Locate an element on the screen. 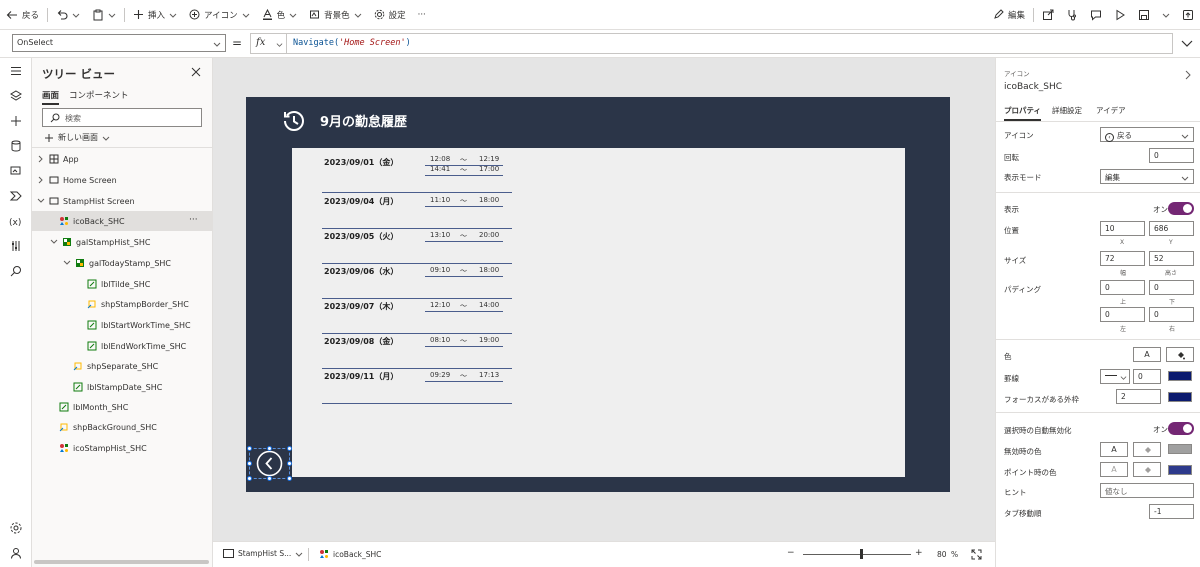 Image resolution: width=1200 pixels, height=567 pixels. back-icon-selected is located at coordinates (269, 463).